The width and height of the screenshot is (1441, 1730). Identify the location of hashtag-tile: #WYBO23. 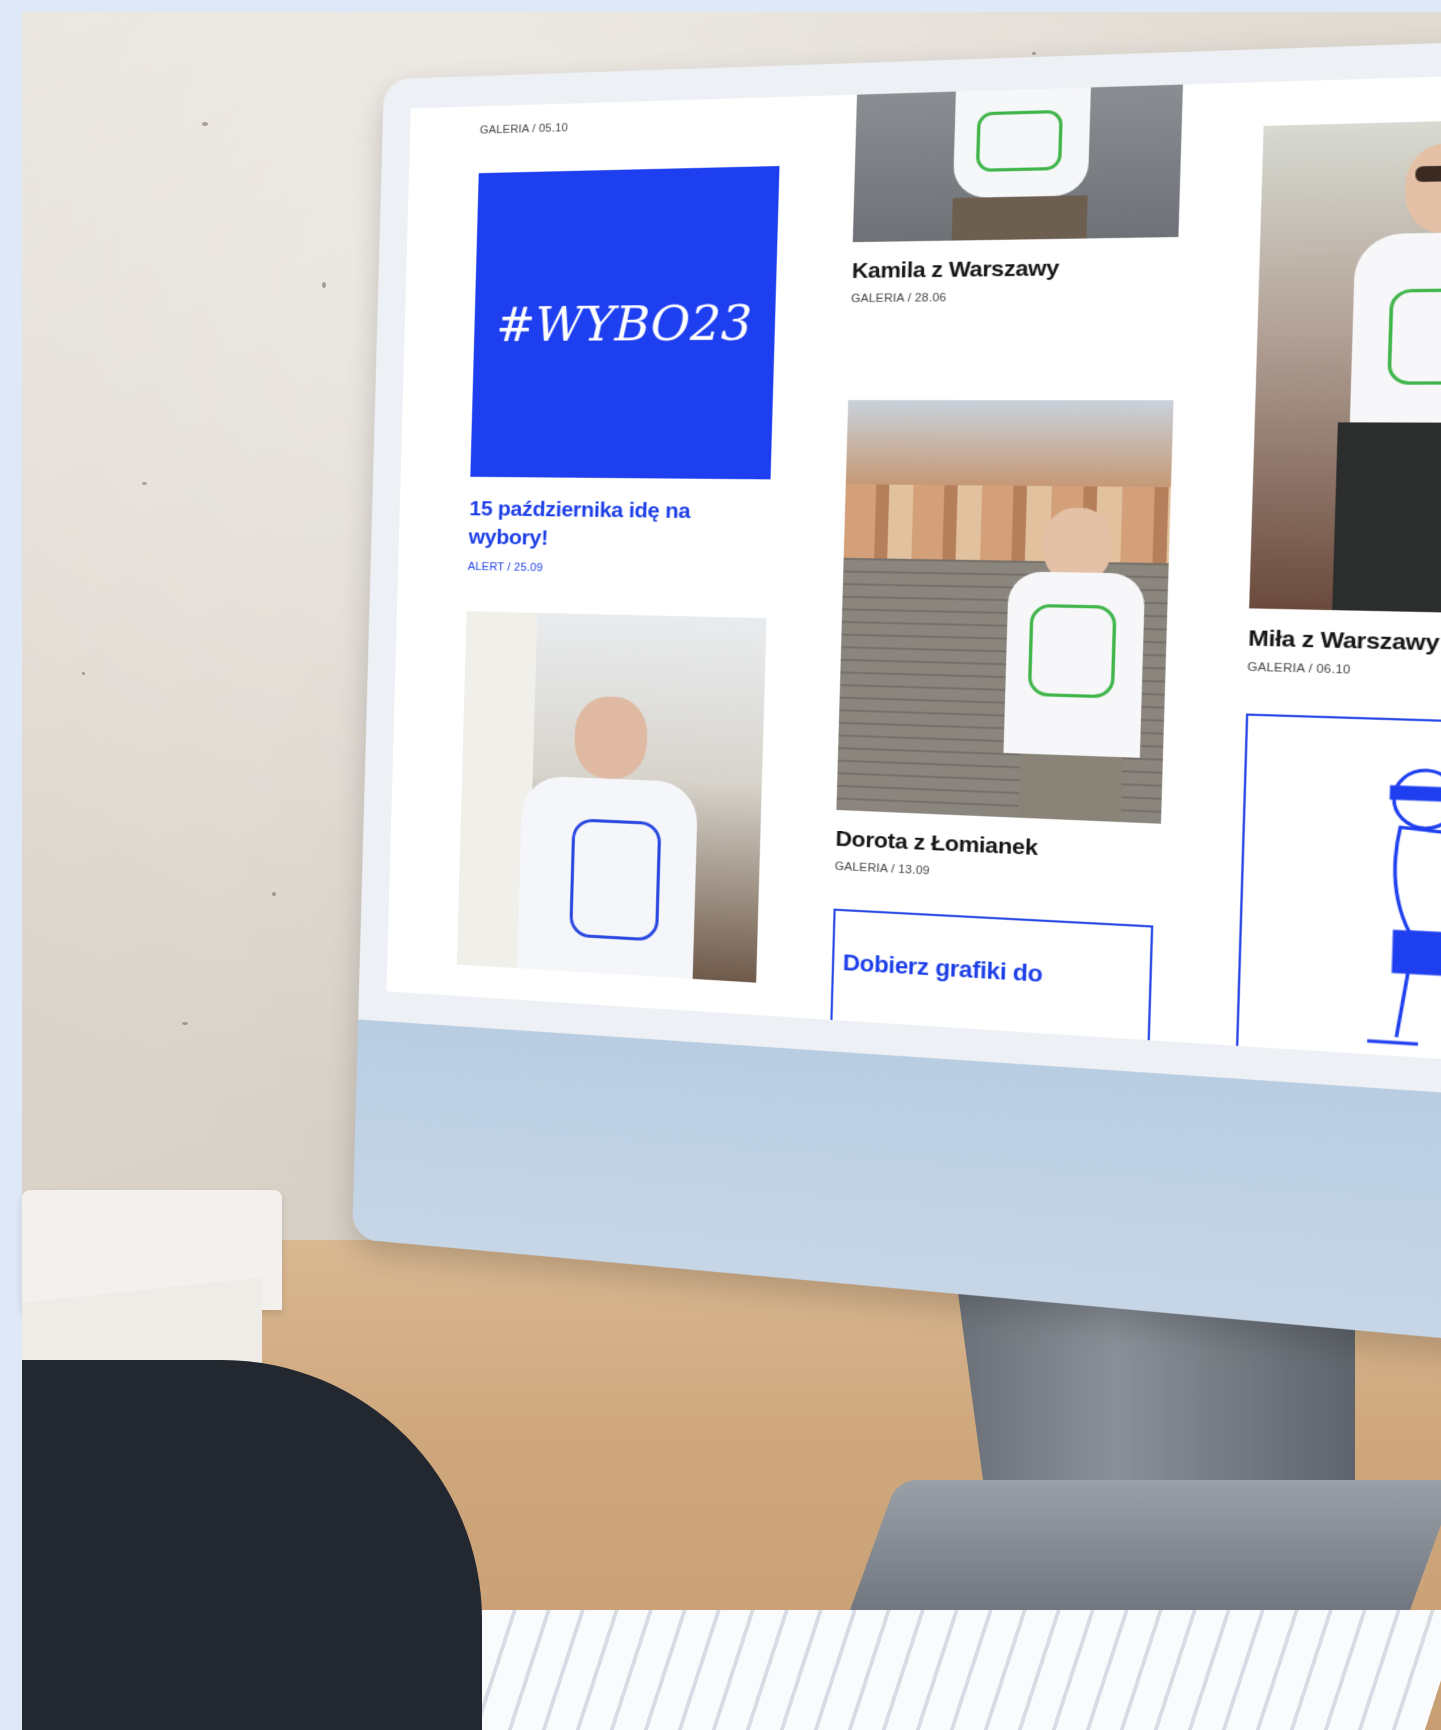
(625, 323).